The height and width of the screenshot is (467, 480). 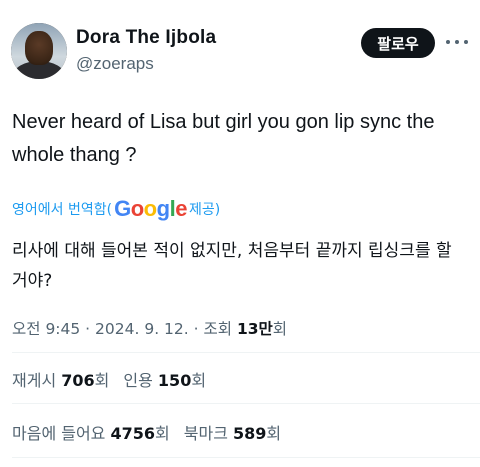 What do you see at coordinates (115, 64) in the screenshot?
I see `author-handle: @zoeraps` at bounding box center [115, 64].